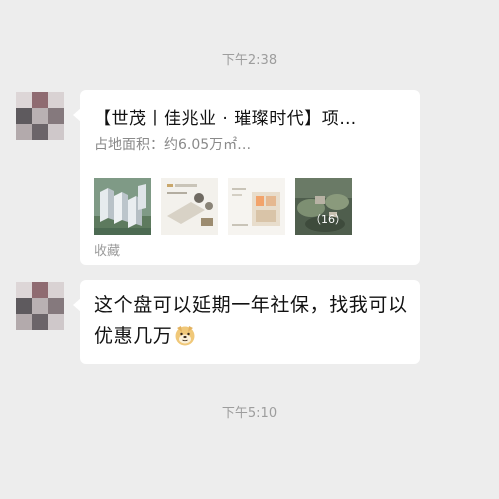  Describe the element at coordinates (328, 219) in the screenshot. I see `image-count: （16）` at that location.